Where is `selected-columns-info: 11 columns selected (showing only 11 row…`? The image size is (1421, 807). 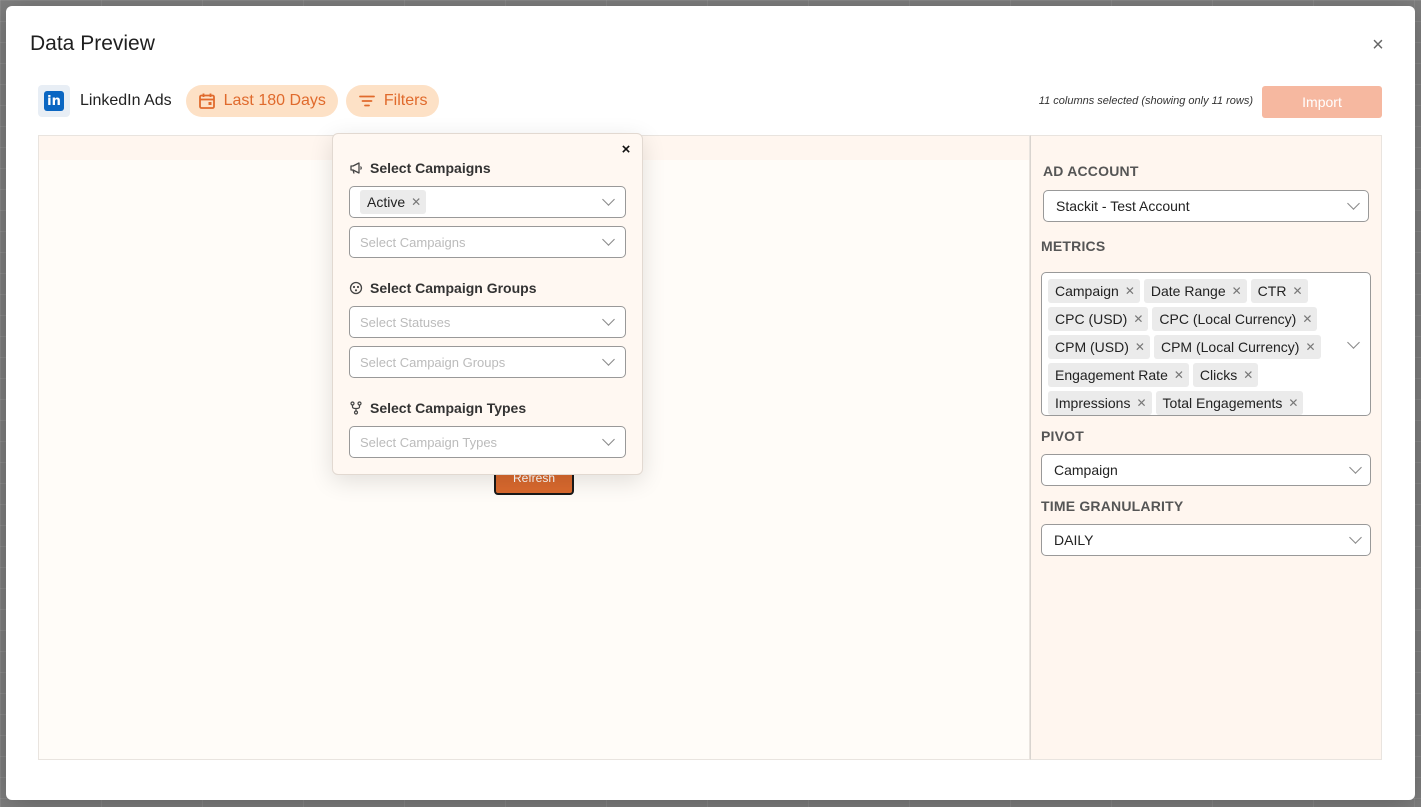 selected-columns-info: 11 columns selected (showing only 11 row… is located at coordinates (1145, 101).